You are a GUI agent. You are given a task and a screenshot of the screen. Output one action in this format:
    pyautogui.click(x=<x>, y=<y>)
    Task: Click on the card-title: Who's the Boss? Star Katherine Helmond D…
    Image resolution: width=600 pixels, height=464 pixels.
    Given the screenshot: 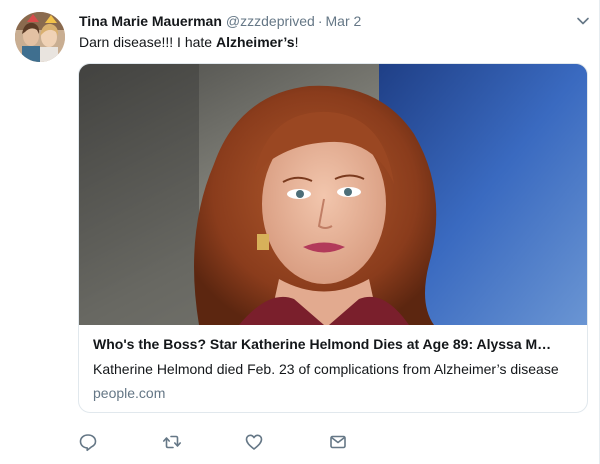 What is the action you would take?
    pyautogui.click(x=335, y=344)
    